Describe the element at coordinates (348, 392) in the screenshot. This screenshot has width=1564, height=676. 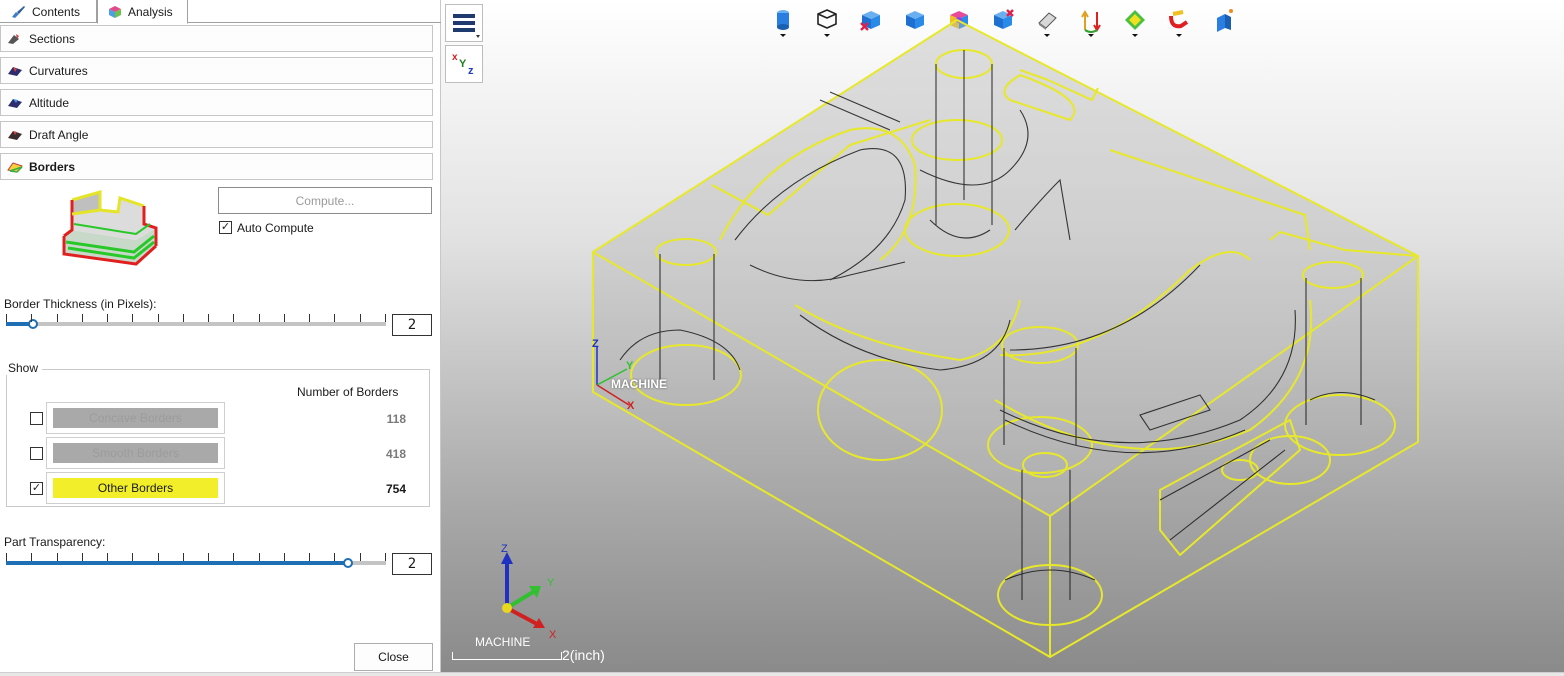
I see `number-of-borders-header: Number of Borders` at that location.